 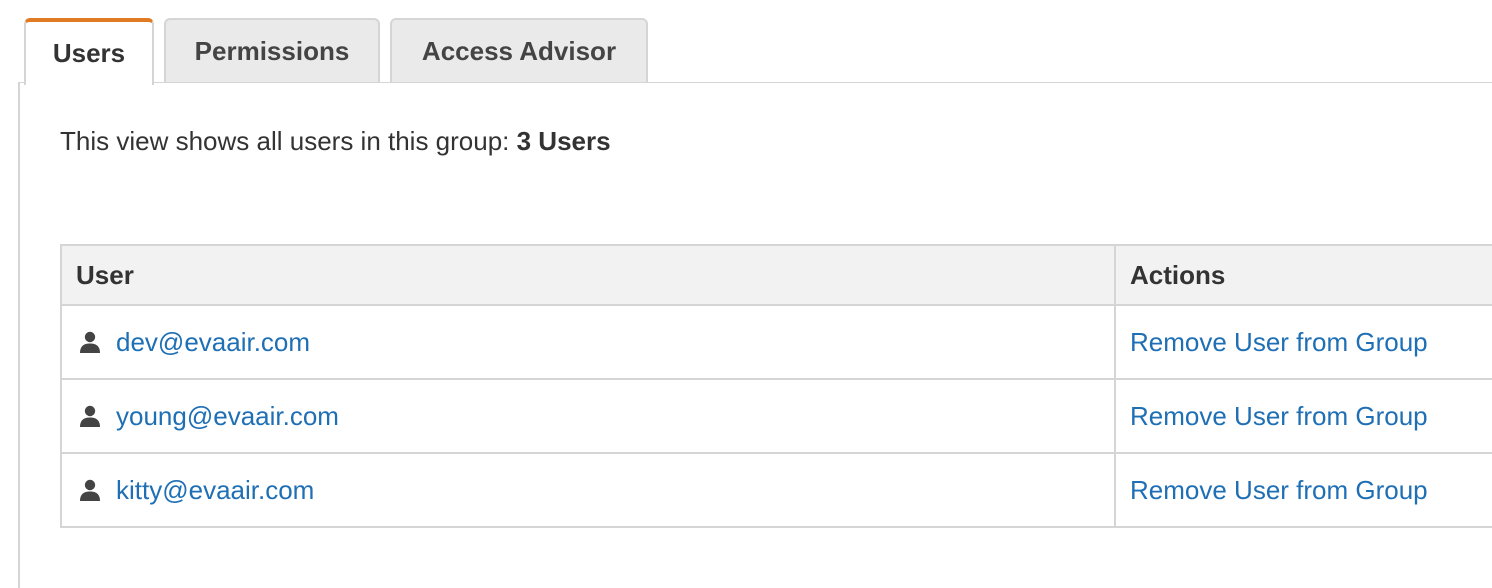 What do you see at coordinates (563, 141) in the screenshot?
I see `user-count: 3 Users` at bounding box center [563, 141].